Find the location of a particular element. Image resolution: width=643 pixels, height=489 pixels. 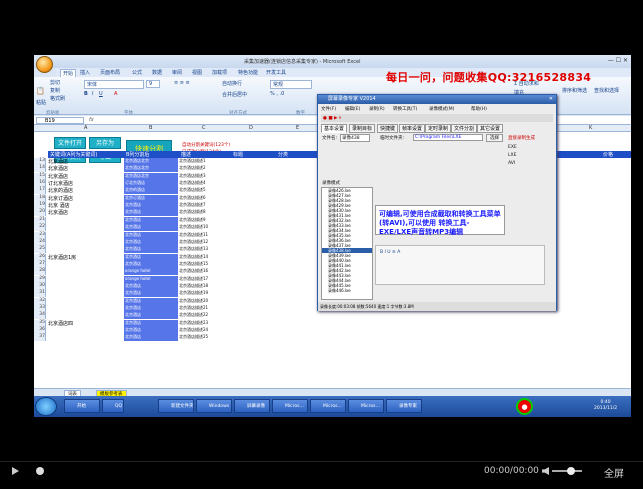

volume-knob is located at coordinates (571, 471).